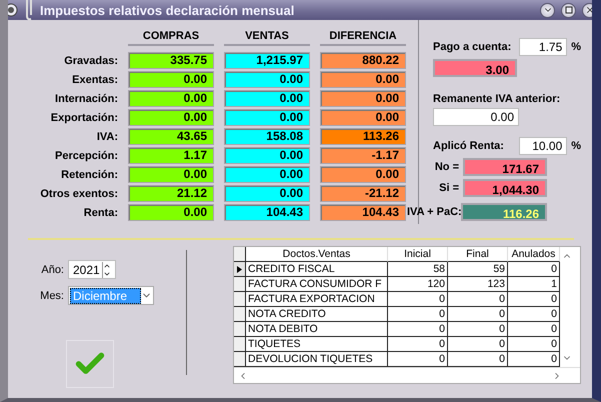 The image size is (601, 402). What do you see at coordinates (543, 47) in the screenshot?
I see `rate-field: 1.75` at bounding box center [543, 47].